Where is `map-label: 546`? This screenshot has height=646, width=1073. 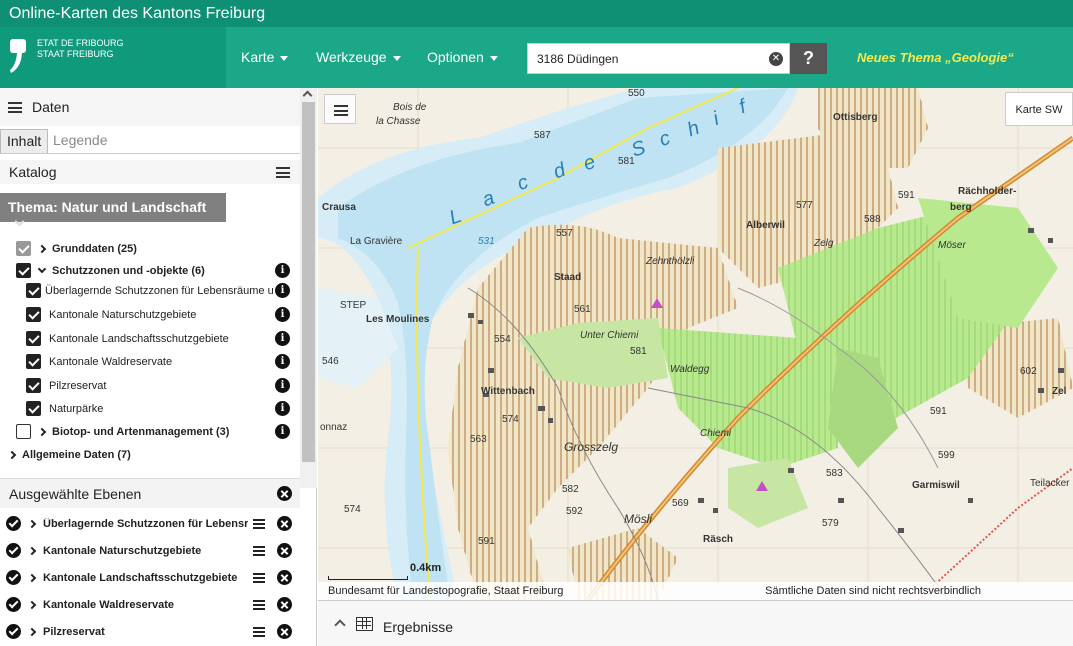 map-label: 546 is located at coordinates (330, 361).